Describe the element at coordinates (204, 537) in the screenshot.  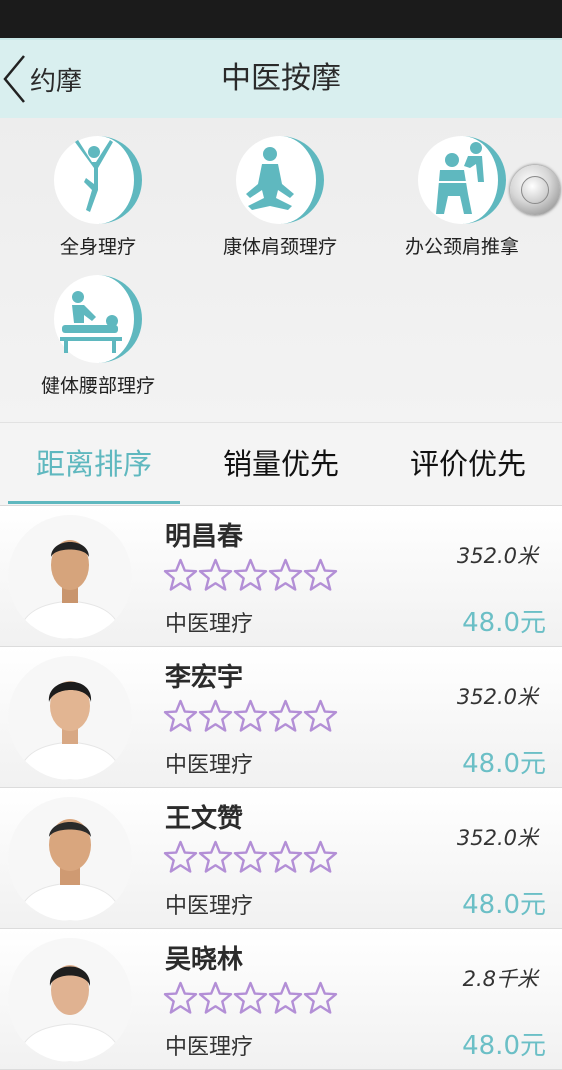
I see `therapist-name: 明昌春` at that location.